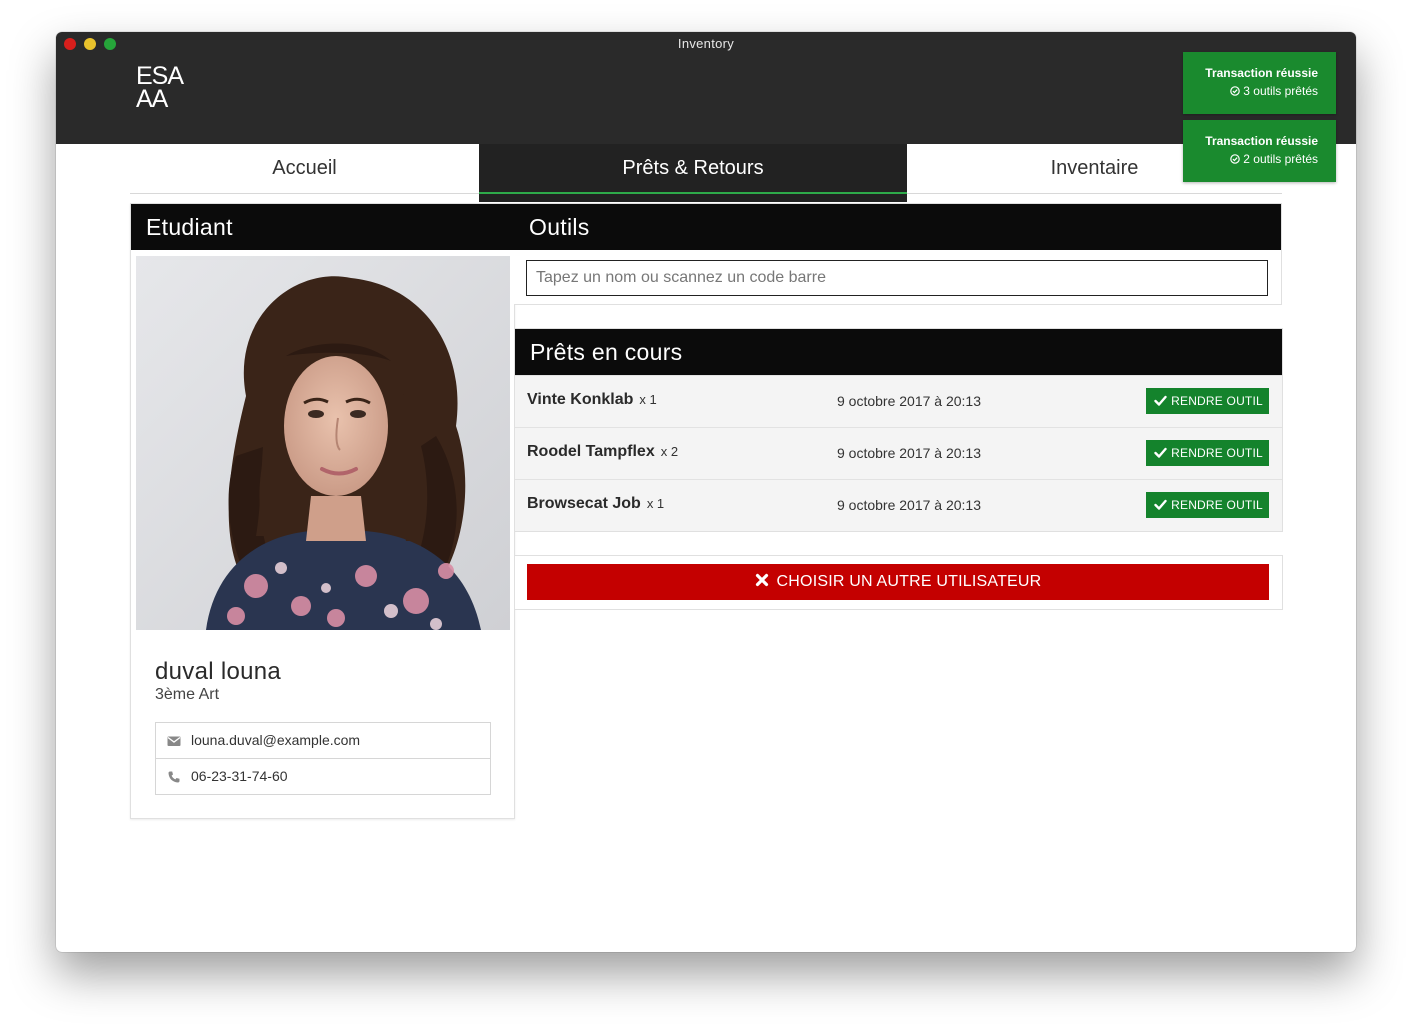 This screenshot has width=1412, height=1032. Describe the element at coordinates (909, 581) in the screenshot. I see `choose-other-user-label: CHOISIR UN AUTRE UTILISATEUR` at that location.